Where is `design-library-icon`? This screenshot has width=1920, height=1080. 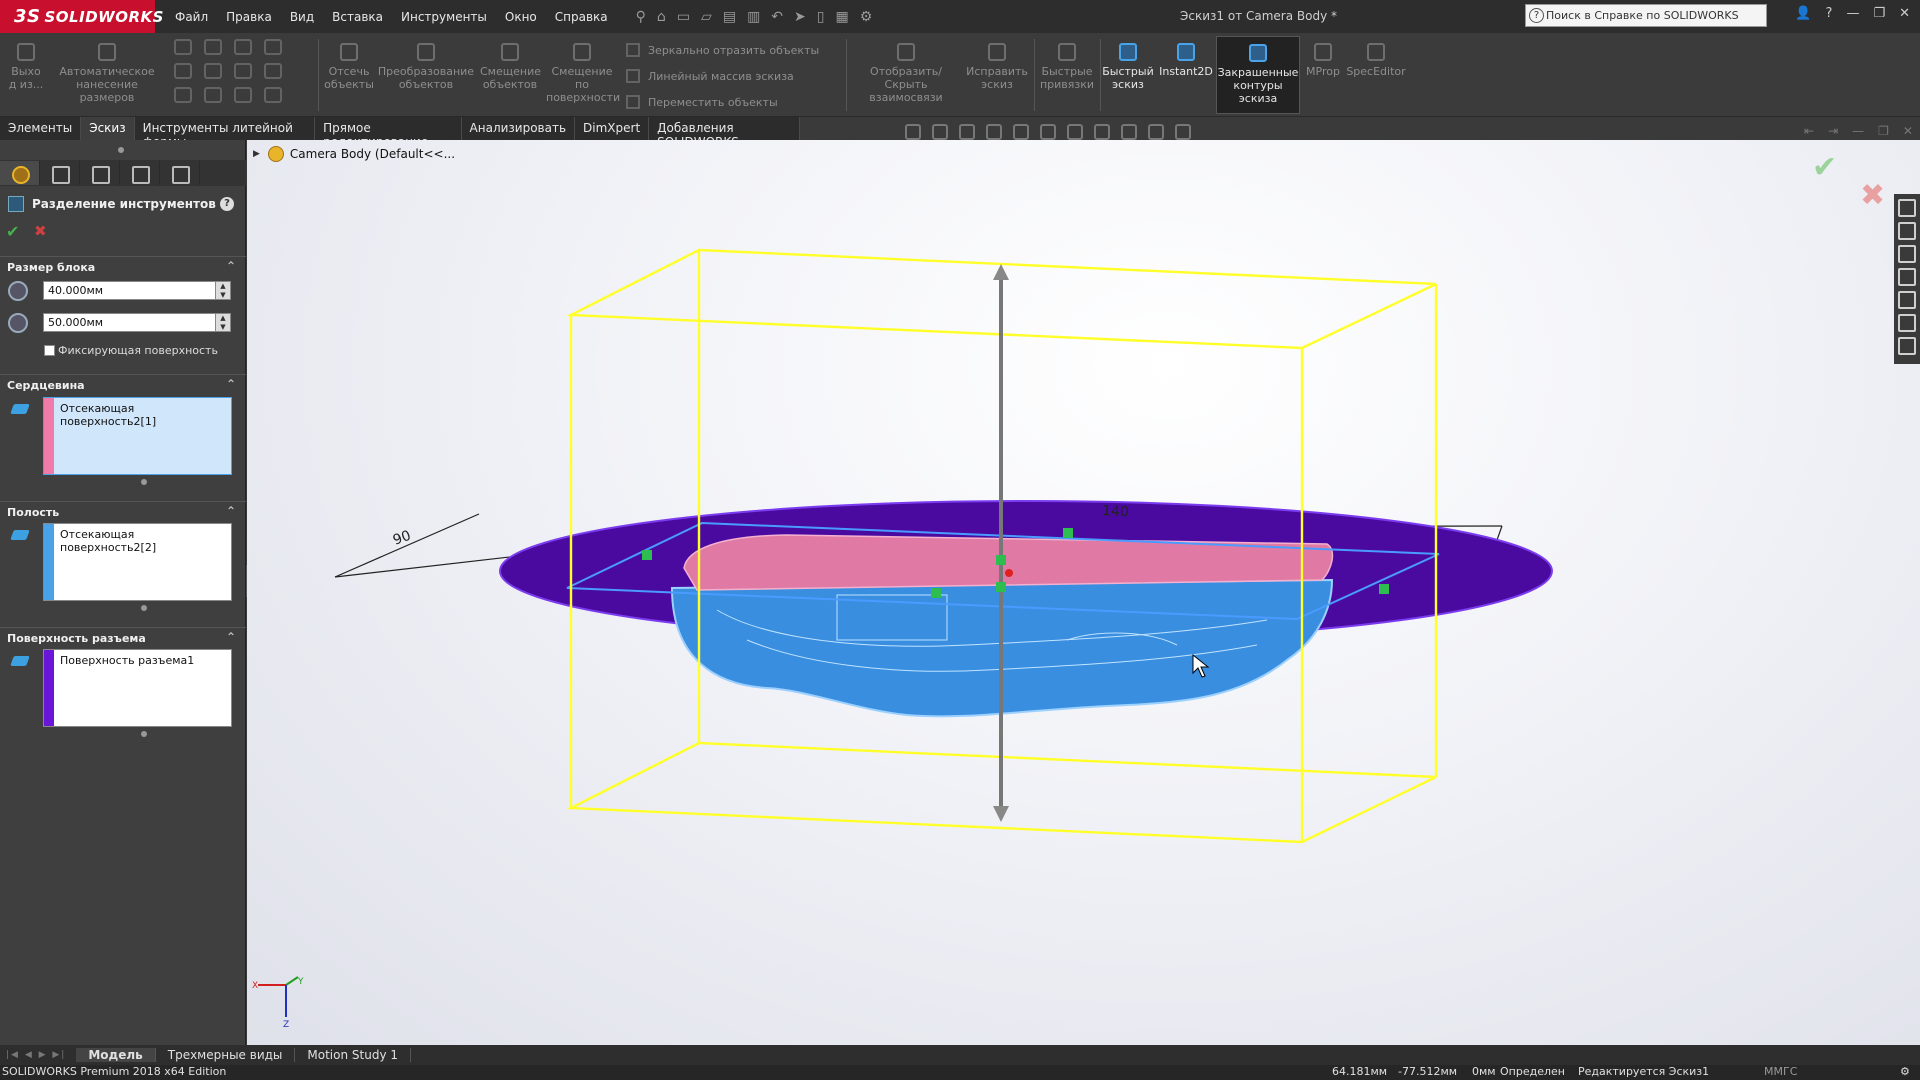
design-library-icon is located at coordinates (1907, 231).